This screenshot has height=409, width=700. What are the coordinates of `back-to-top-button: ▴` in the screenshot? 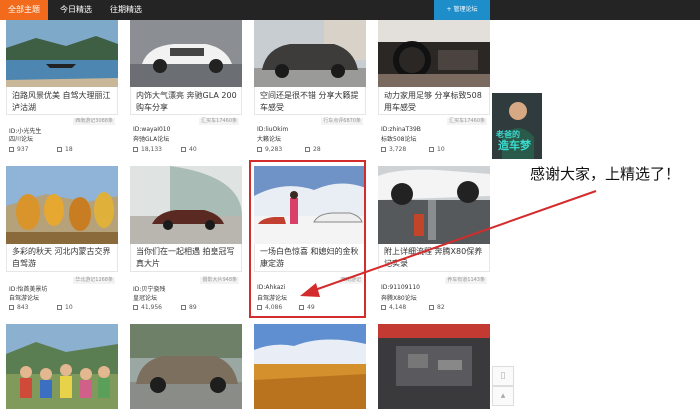 It's located at (503, 396).